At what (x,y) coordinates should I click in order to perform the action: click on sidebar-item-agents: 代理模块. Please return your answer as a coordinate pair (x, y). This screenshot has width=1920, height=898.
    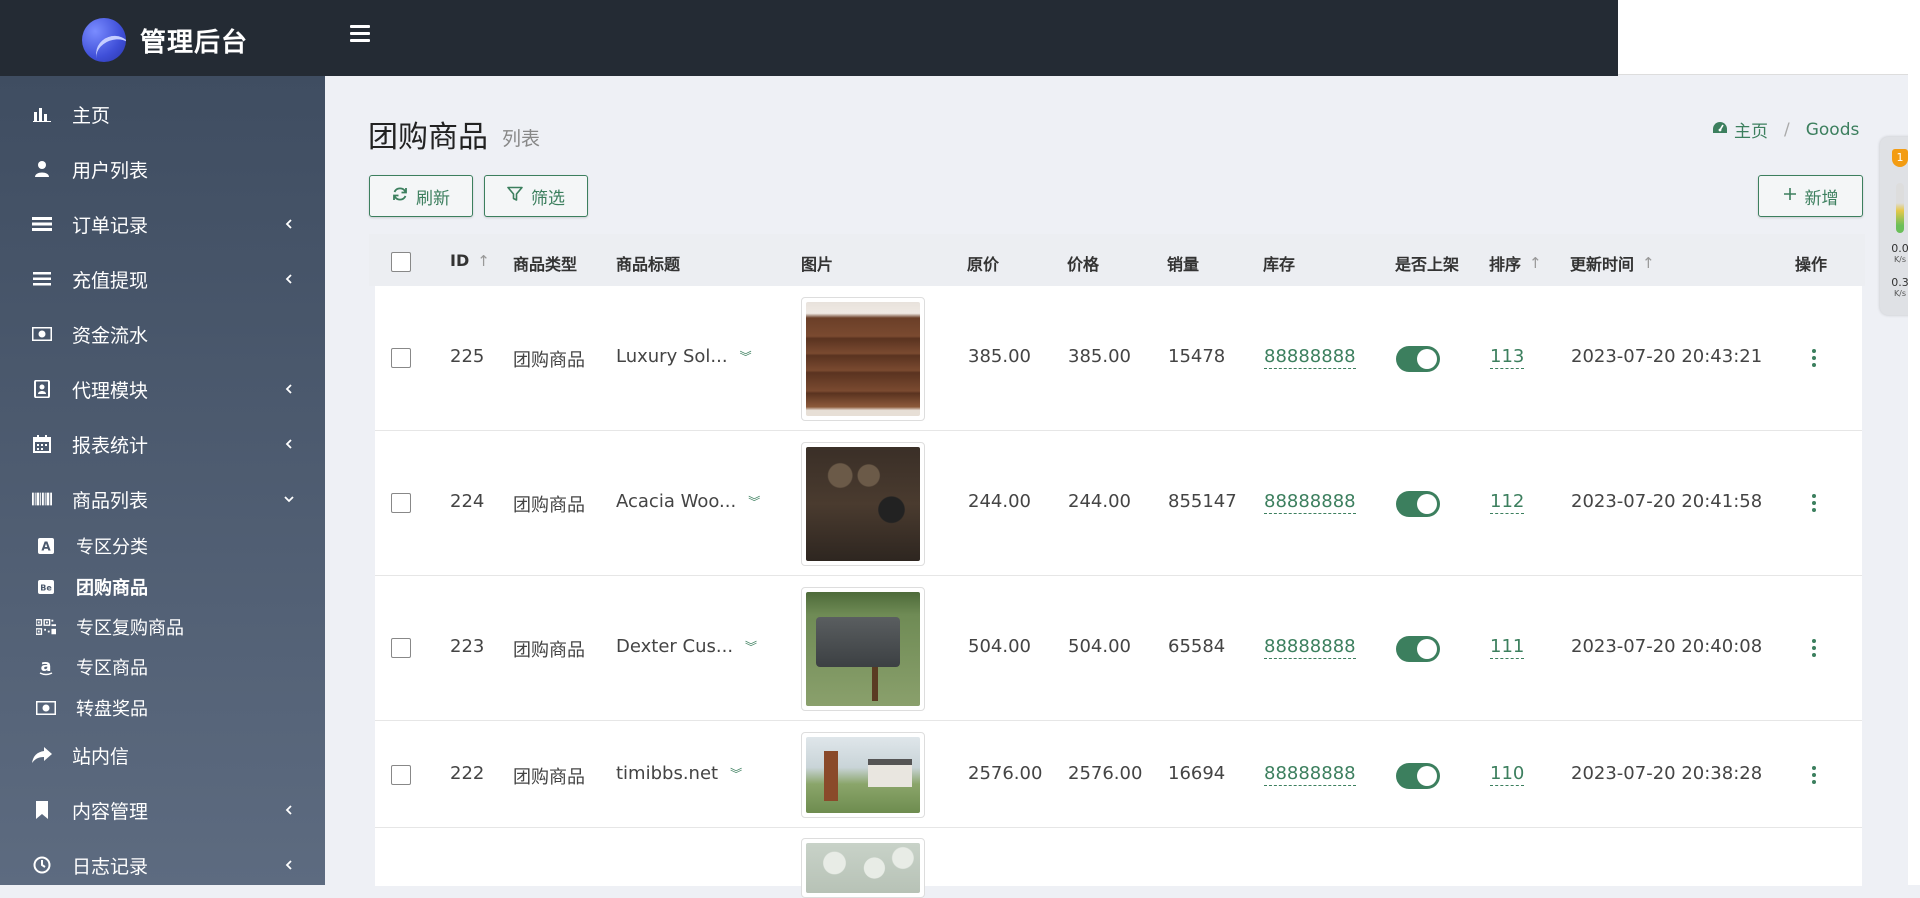
    Looking at the image, I should click on (162, 389).